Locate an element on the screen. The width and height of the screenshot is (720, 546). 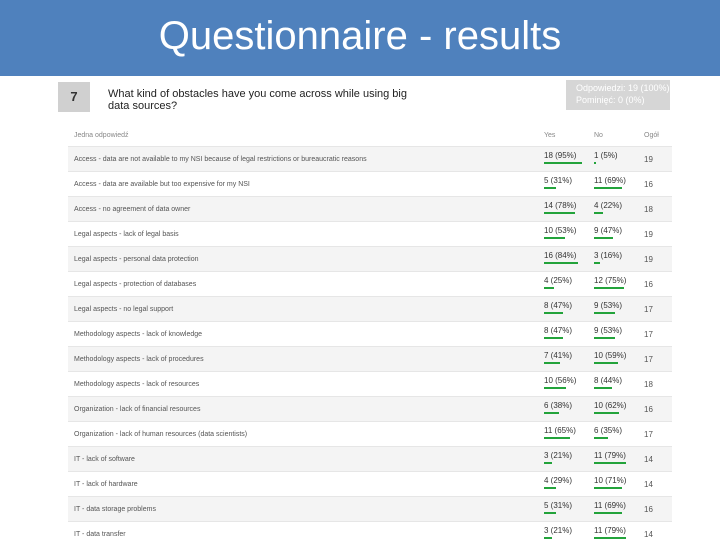
yes-value: 8 (47%) is located at coordinates (558, 305).